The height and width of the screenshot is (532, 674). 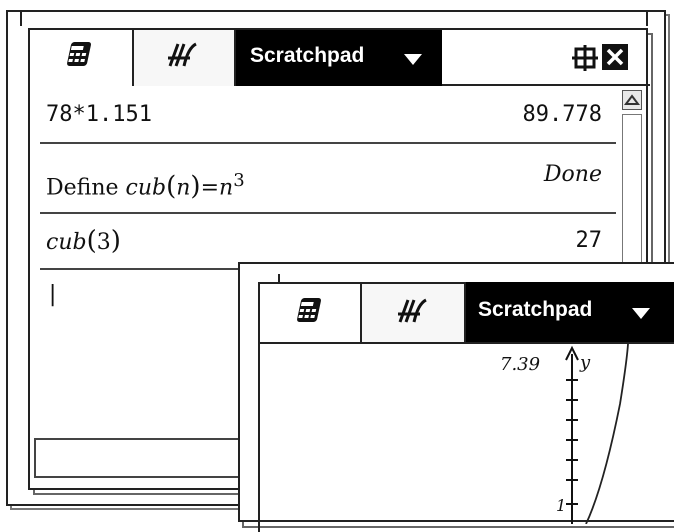 What do you see at coordinates (86, 188) in the screenshot?
I see `define-keyword: Define` at bounding box center [86, 188].